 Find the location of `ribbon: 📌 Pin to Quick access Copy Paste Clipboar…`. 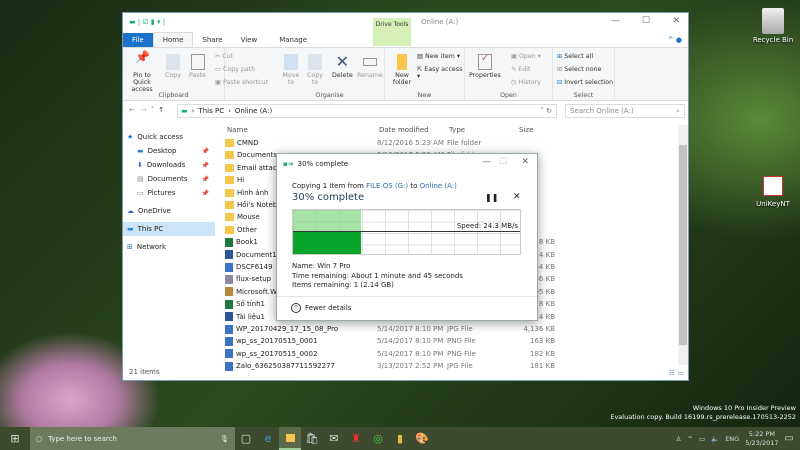

ribbon: 📌 Pin to Quick access Copy Paste Clipboar… is located at coordinates (405, 74).